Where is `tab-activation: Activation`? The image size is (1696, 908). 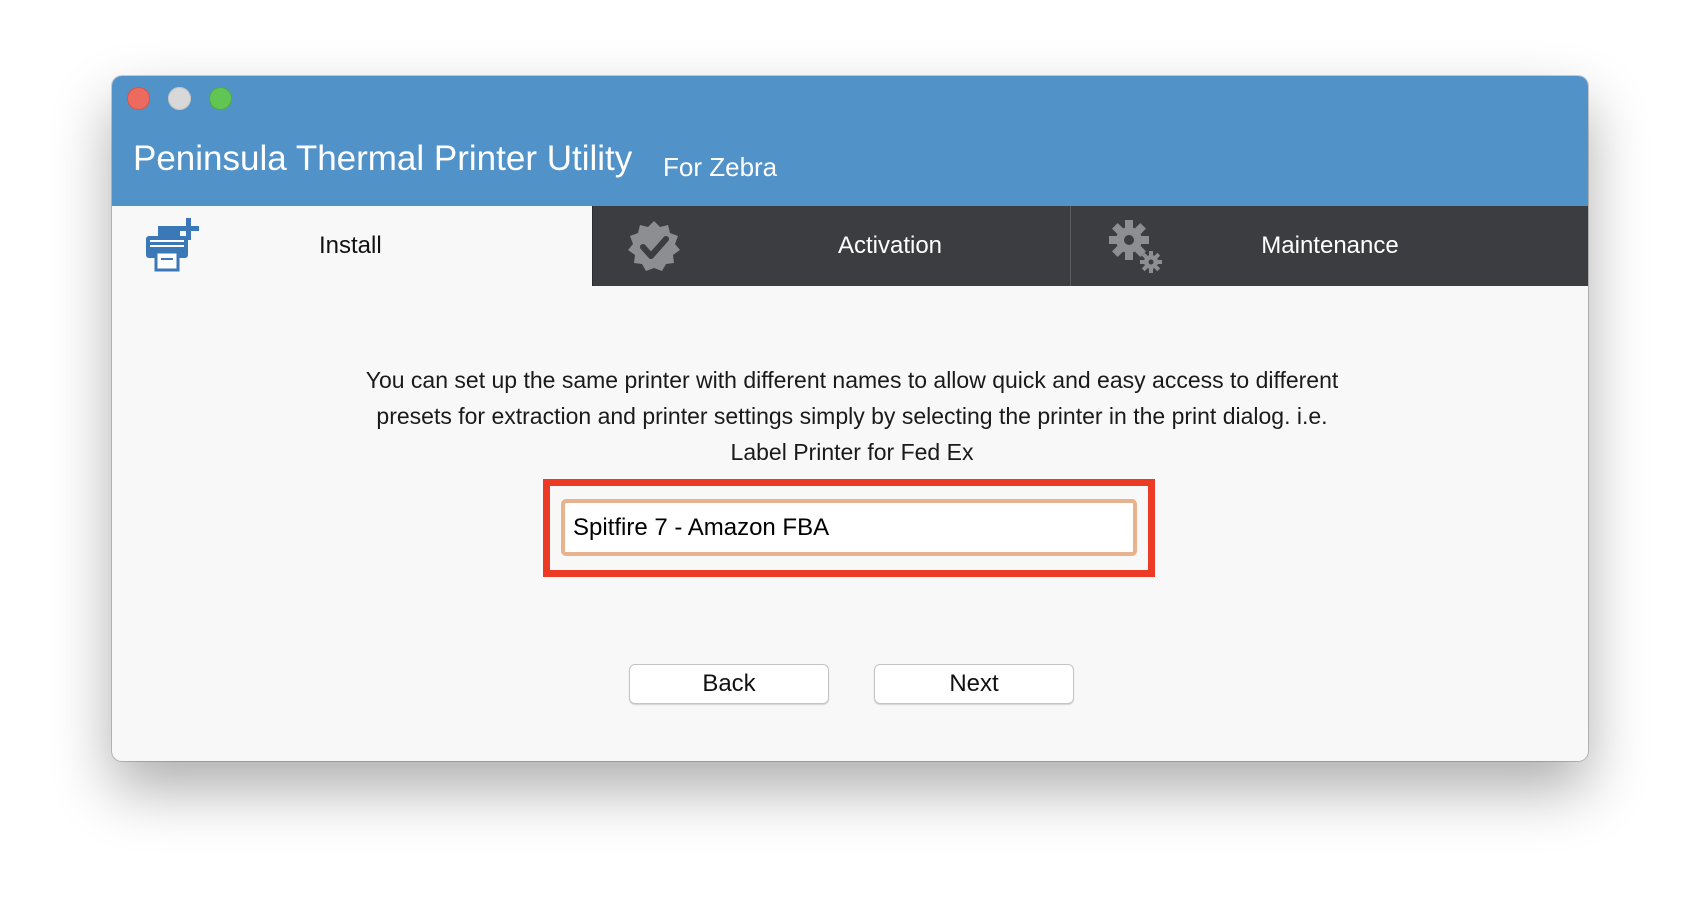 tab-activation: Activation is located at coordinates (831, 246).